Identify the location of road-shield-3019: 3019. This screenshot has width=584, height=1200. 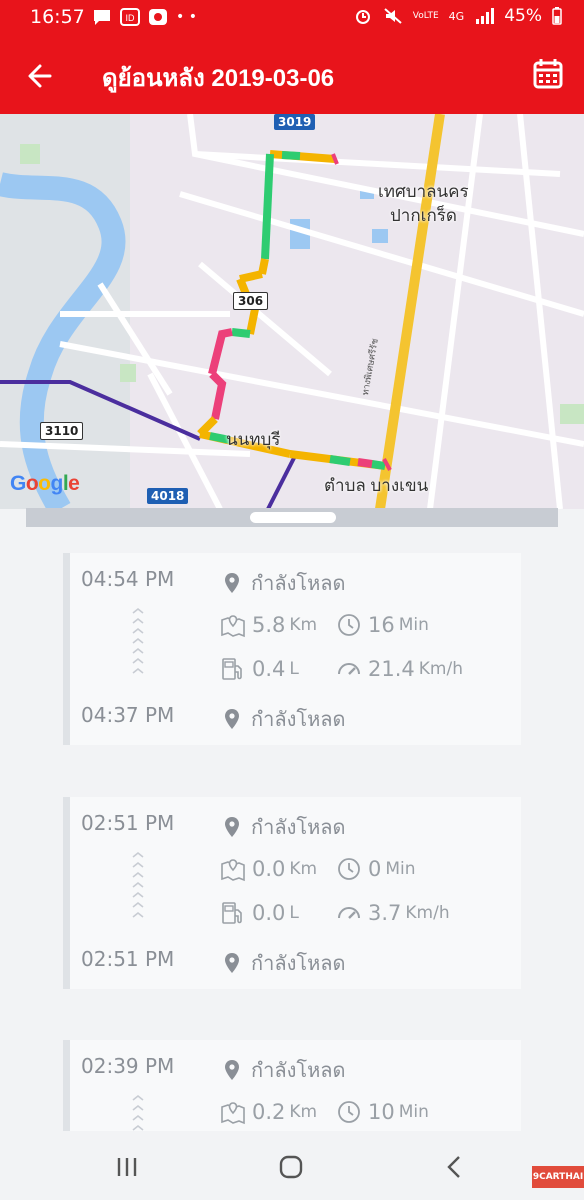
(295, 122).